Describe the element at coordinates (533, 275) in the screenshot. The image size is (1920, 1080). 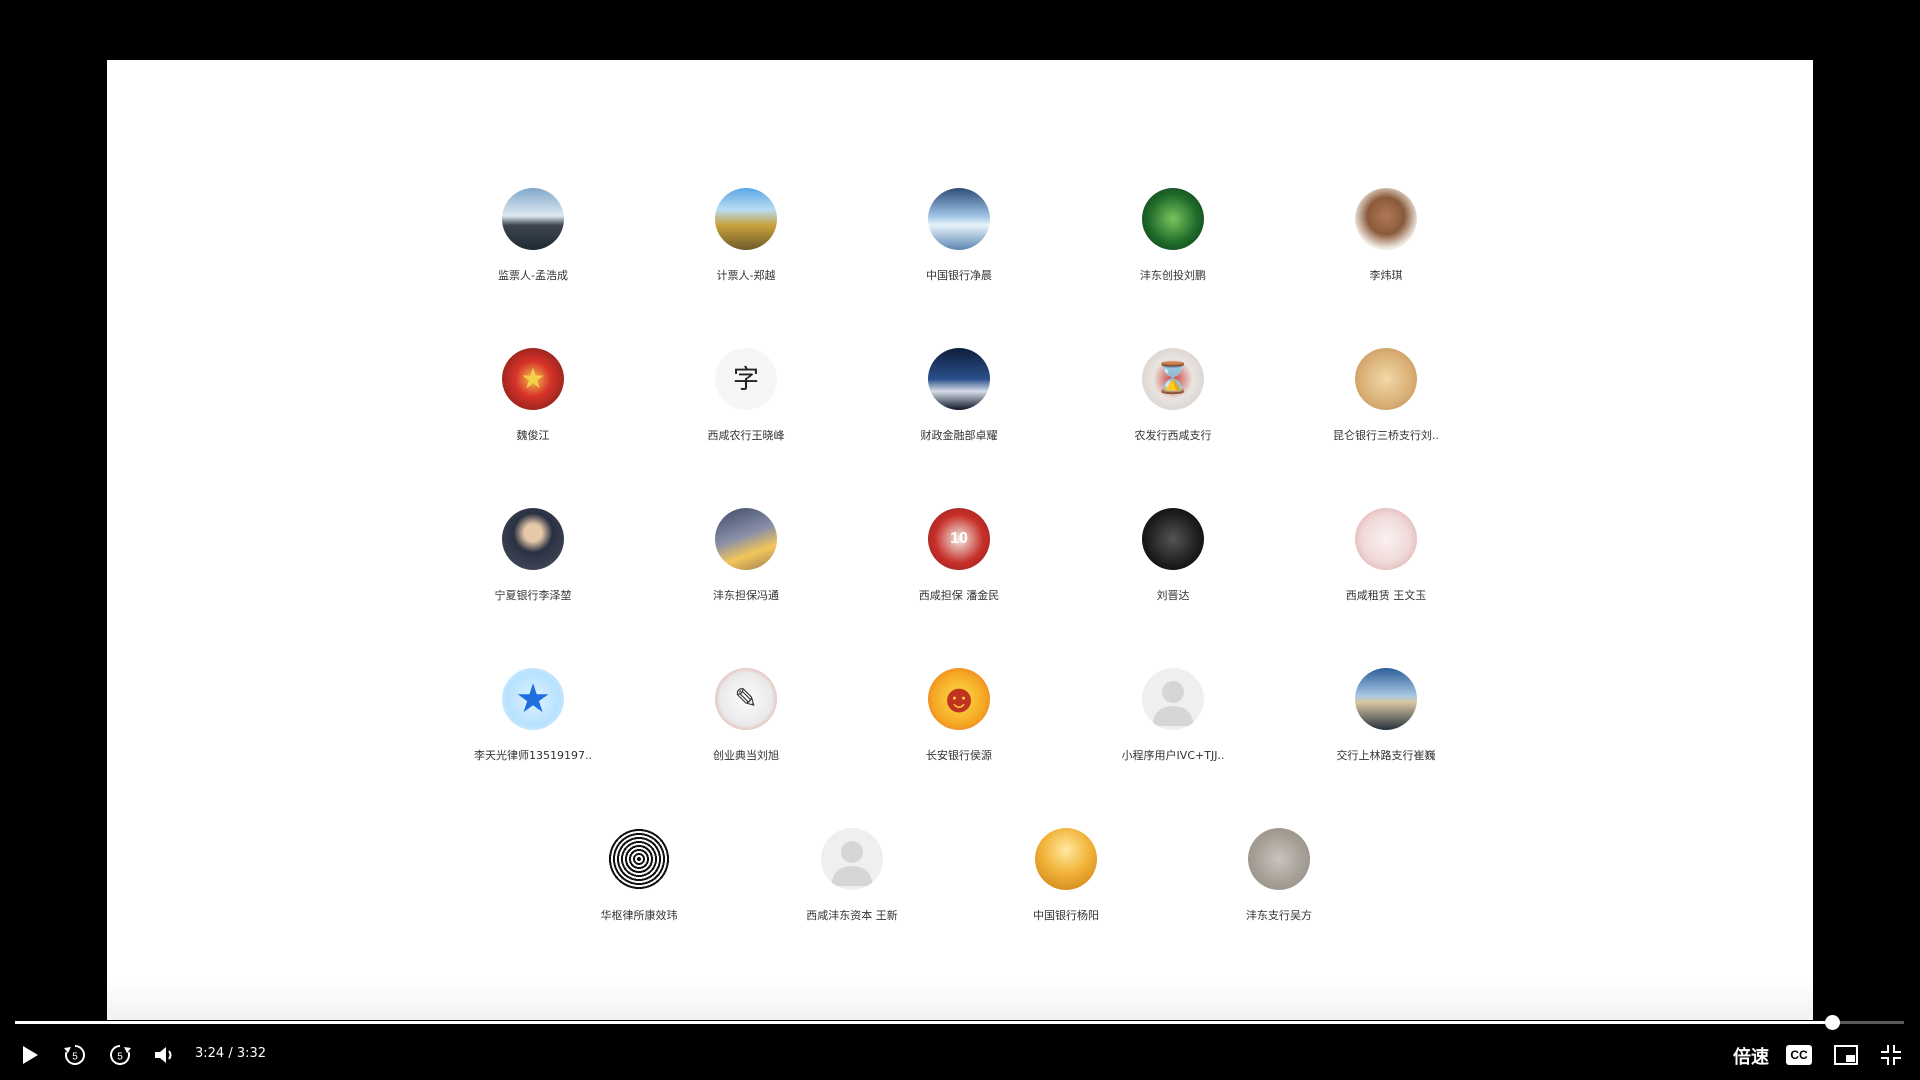
I see `member-name: 监票人-孟浩成` at that location.